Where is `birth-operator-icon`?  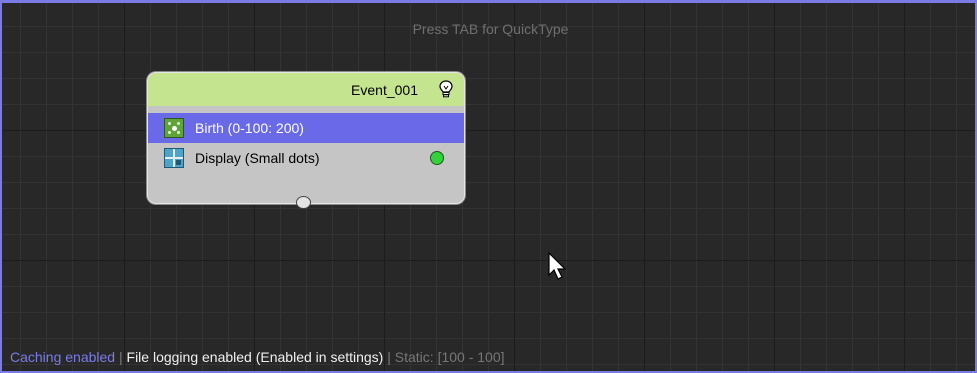 birth-operator-icon is located at coordinates (174, 128).